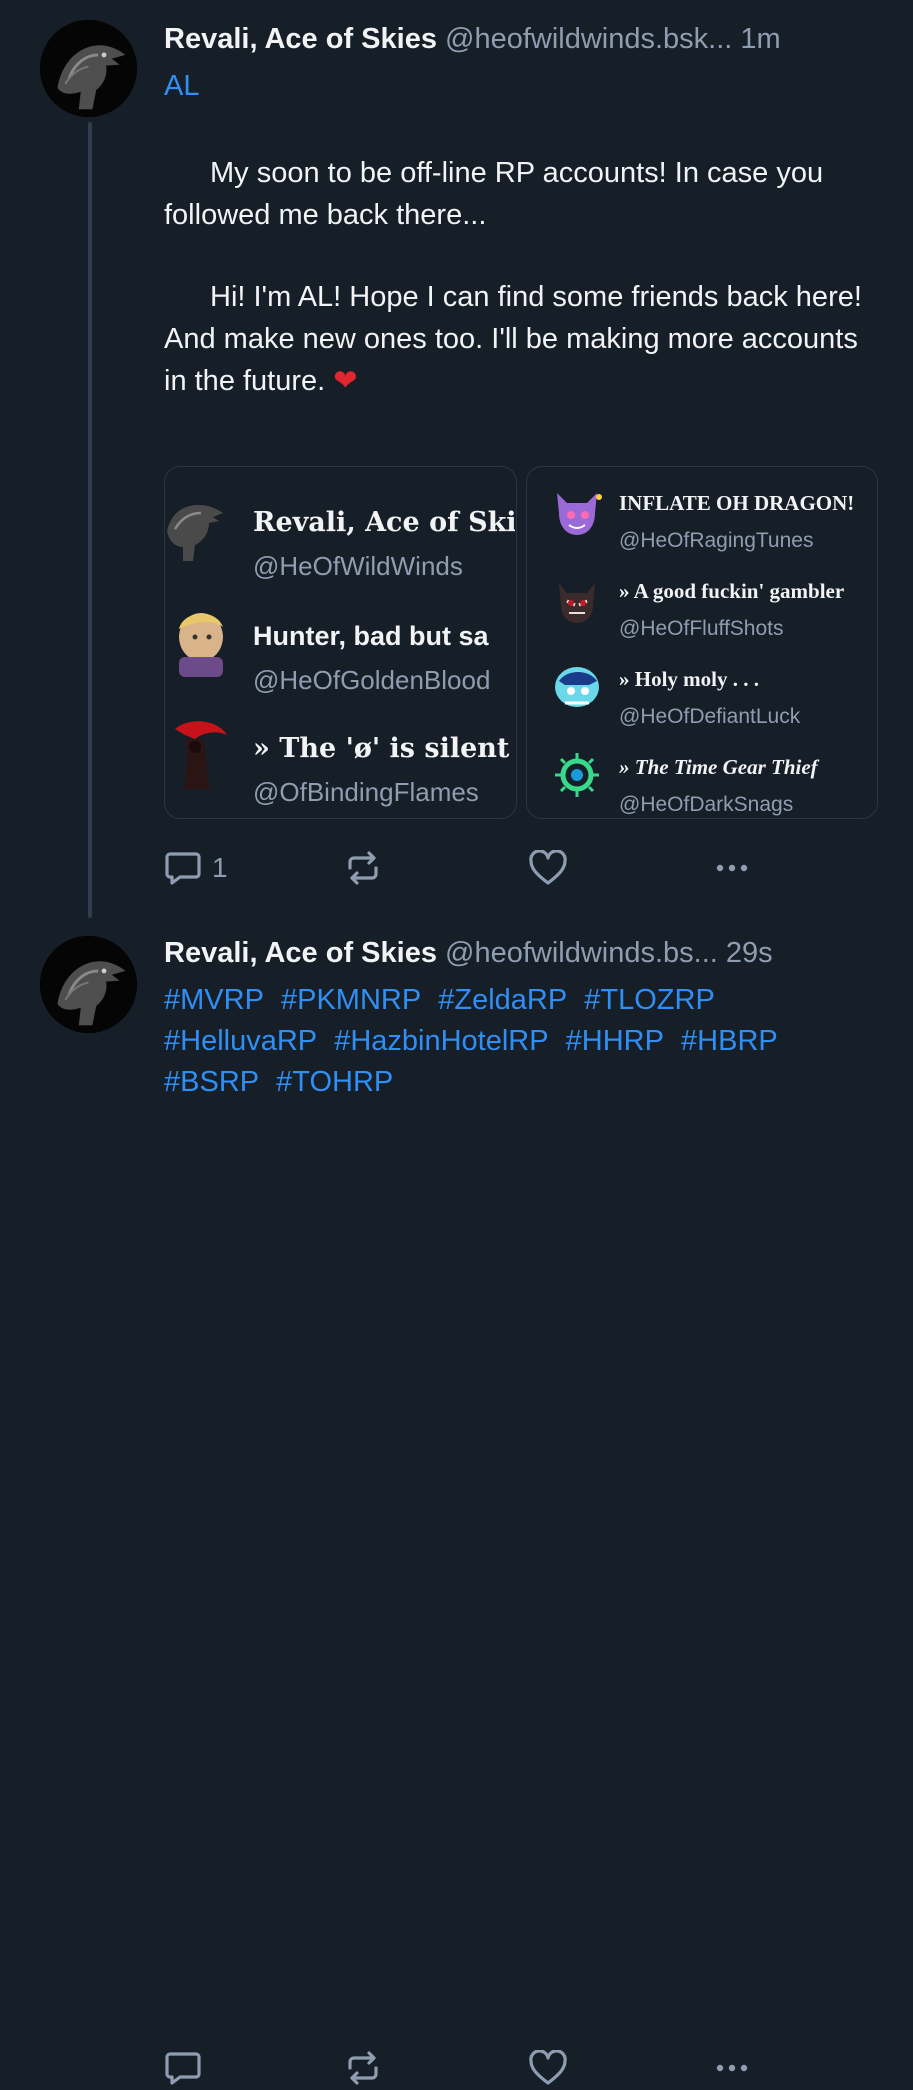 The height and width of the screenshot is (2090, 913). Describe the element at coordinates (441, 1041) in the screenshot. I see `hashtag-link: #HazbinHotelRP` at that location.